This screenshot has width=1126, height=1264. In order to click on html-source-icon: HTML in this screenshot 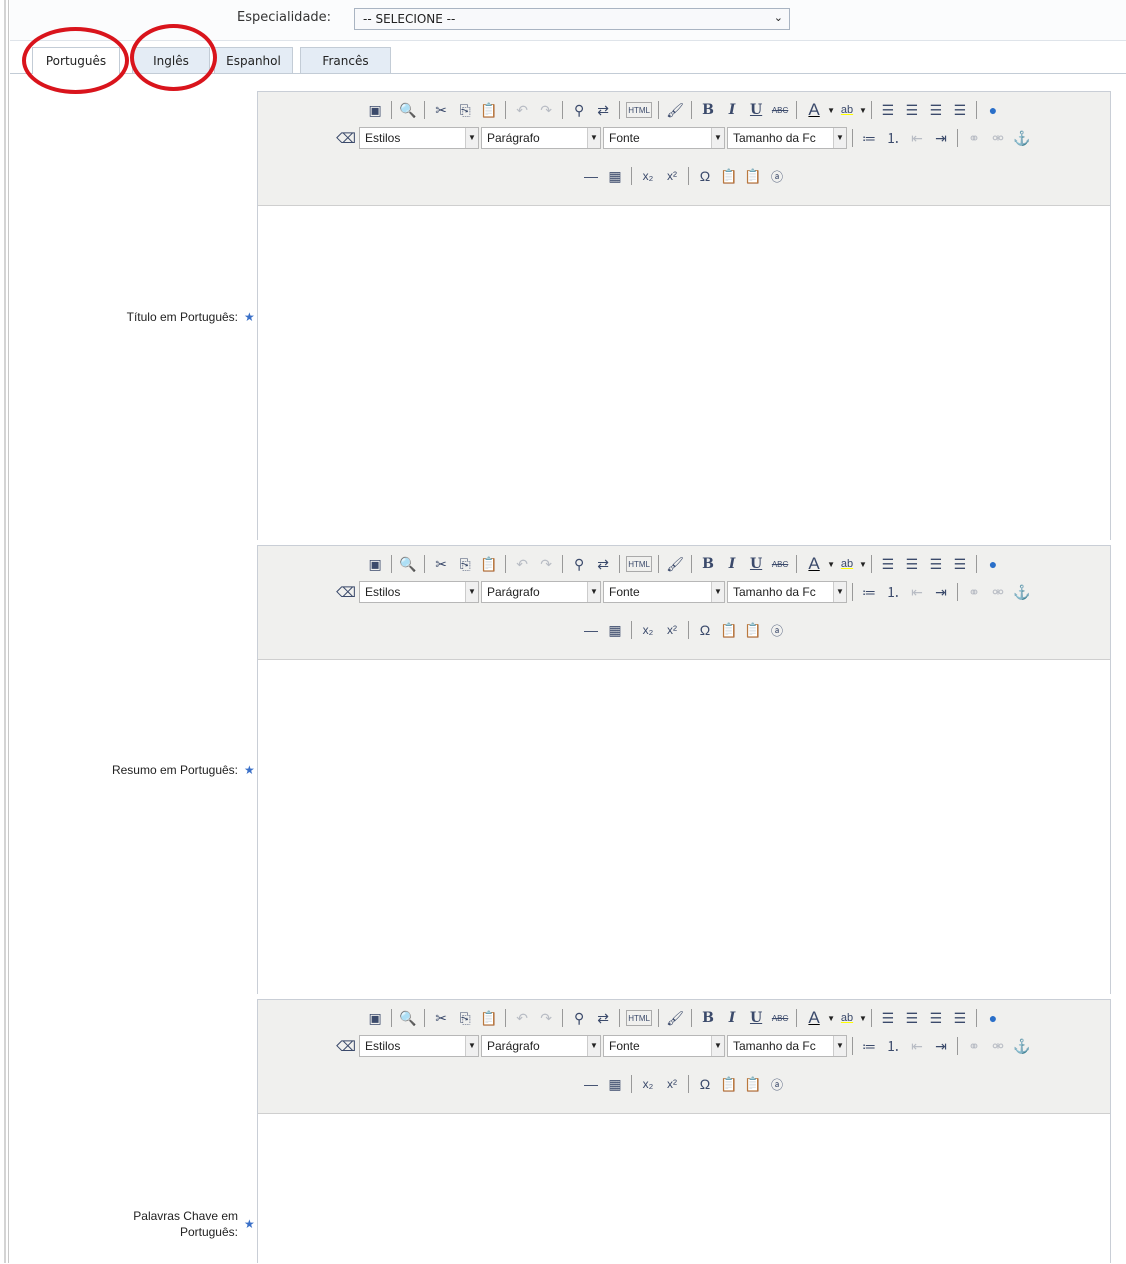, I will do `click(639, 110)`.